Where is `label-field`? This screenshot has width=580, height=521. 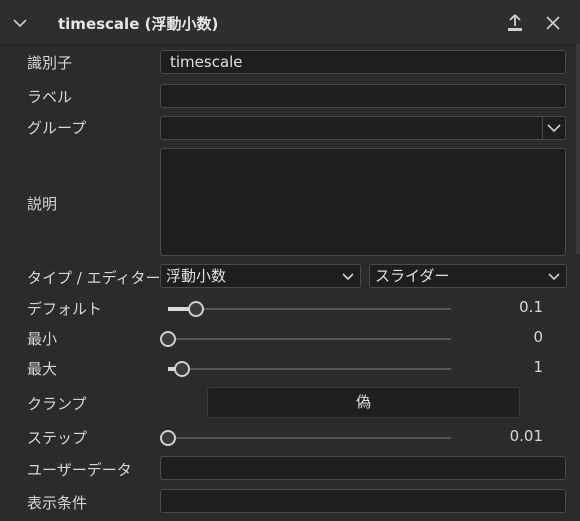
label-field is located at coordinates (363, 96).